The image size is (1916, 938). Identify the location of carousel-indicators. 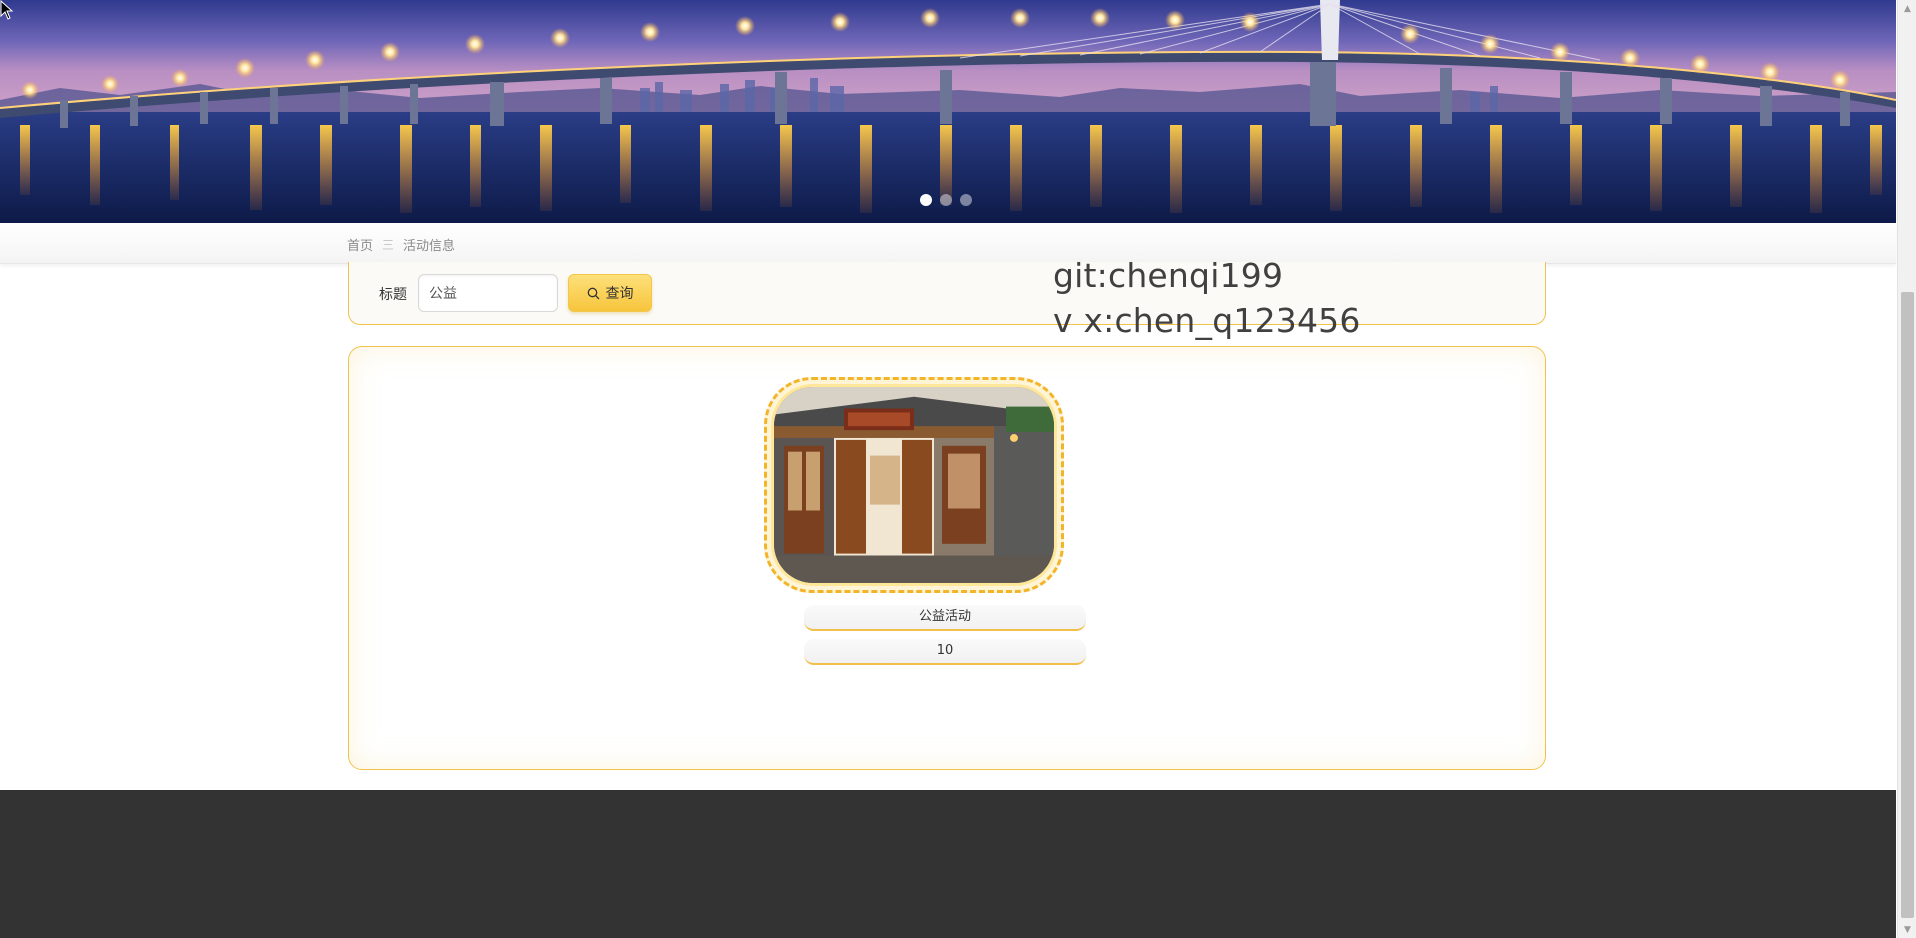
(946, 200).